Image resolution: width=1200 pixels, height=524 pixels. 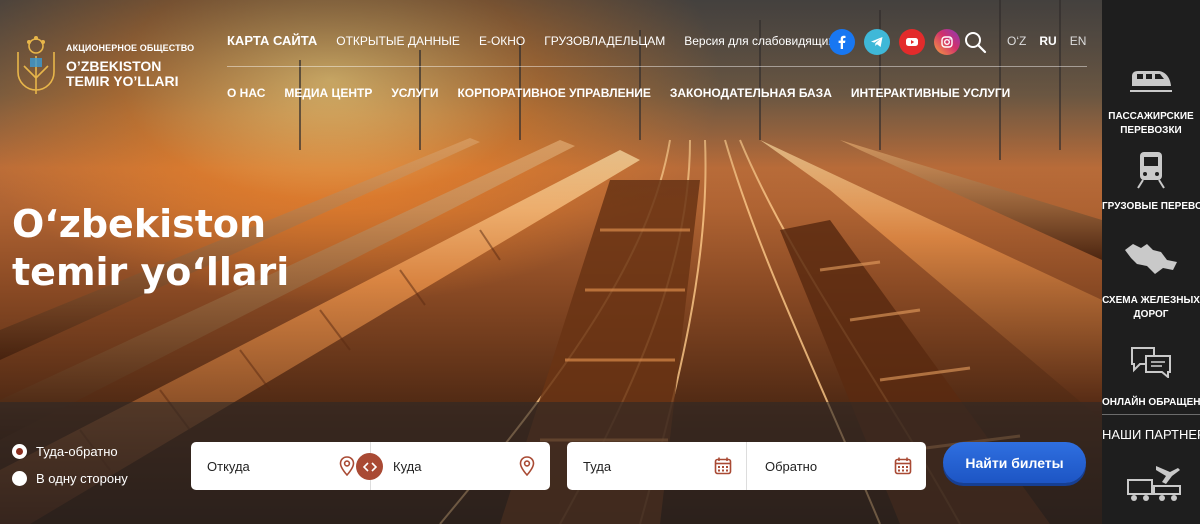 I want to click on topnav-accessibility: Версия для слабовидящих, so click(x=759, y=41).